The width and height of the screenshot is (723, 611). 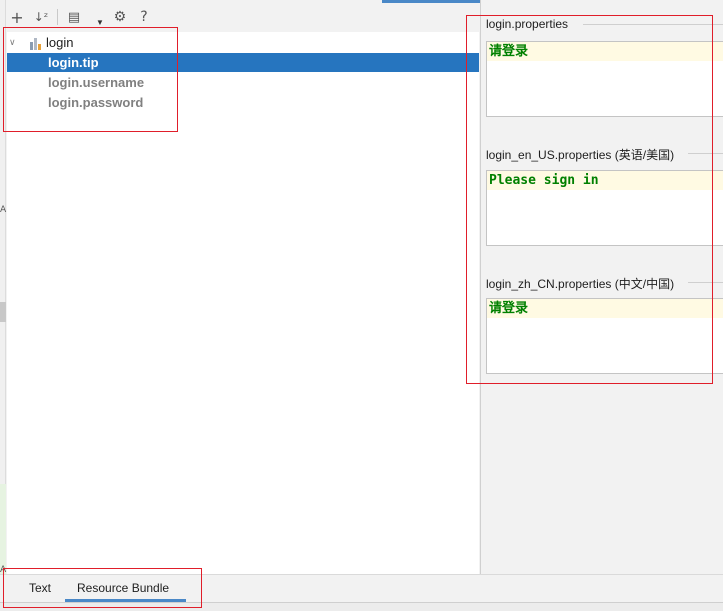 What do you see at coordinates (361, 606) in the screenshot?
I see `status-bar` at bounding box center [361, 606].